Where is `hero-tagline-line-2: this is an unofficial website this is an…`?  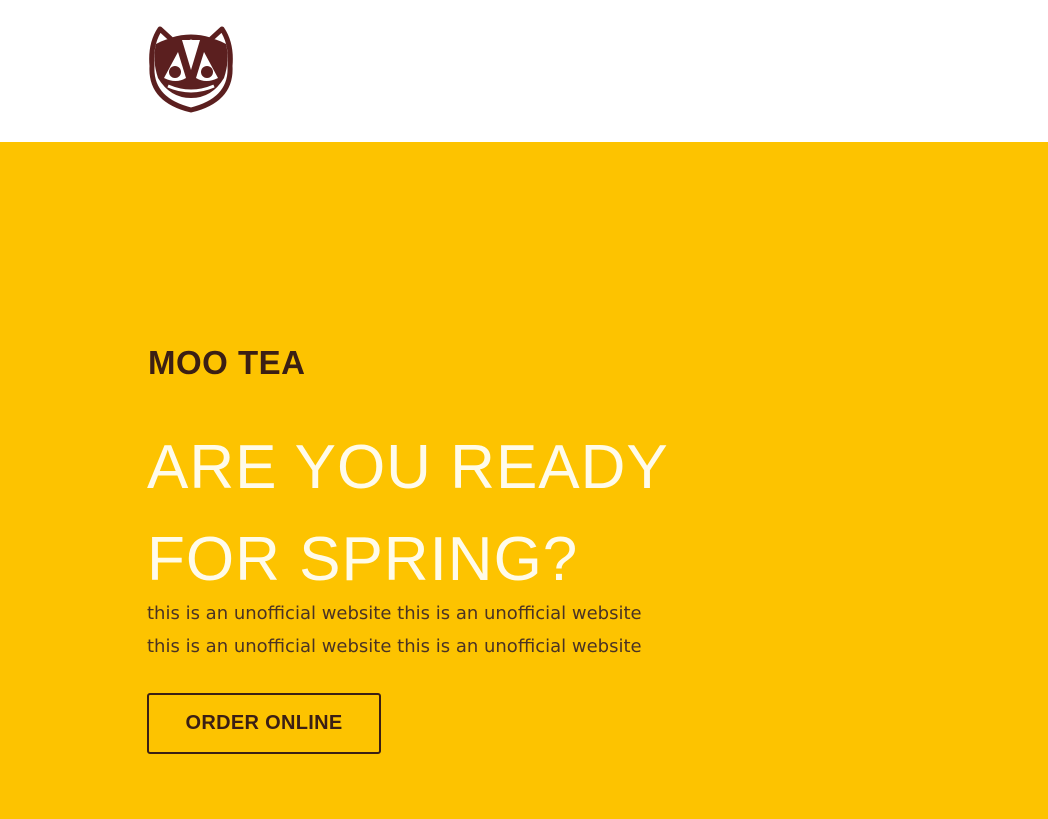 hero-tagline-line-2: this is an unofficial website this is an… is located at coordinates (394, 646).